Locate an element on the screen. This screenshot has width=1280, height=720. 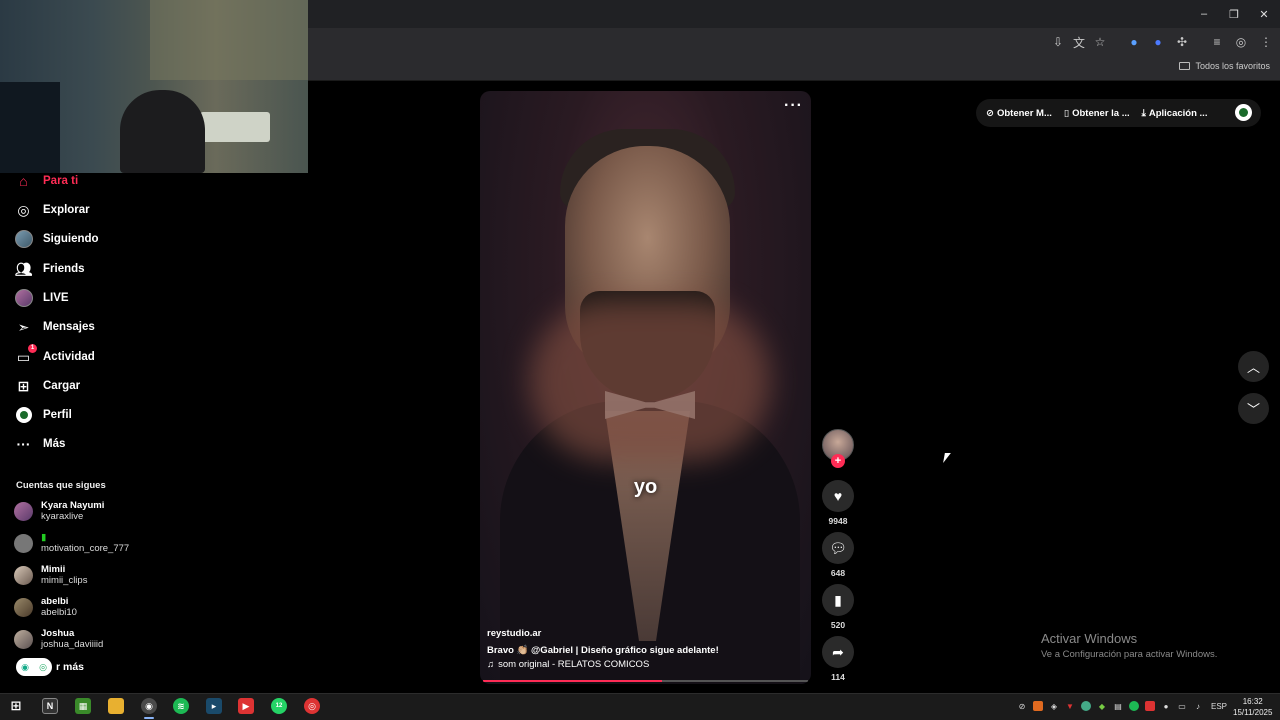
follow-plus-button: + is located at coordinates (838, 461).